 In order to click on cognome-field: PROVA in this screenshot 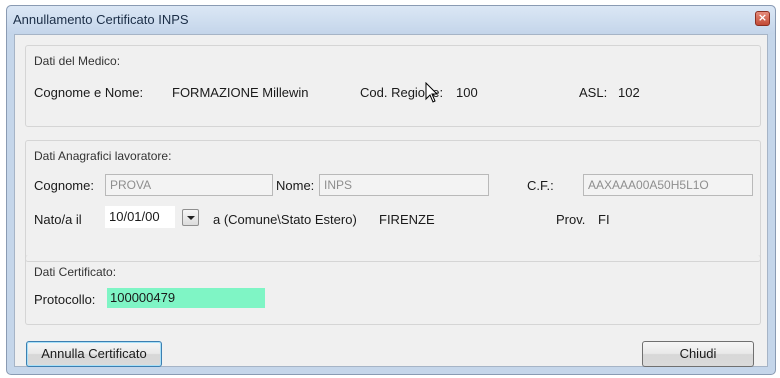, I will do `click(189, 185)`.